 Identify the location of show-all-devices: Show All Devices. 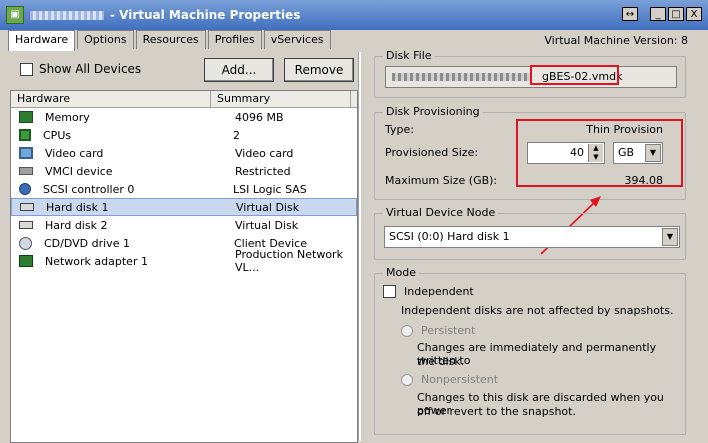
(80, 69).